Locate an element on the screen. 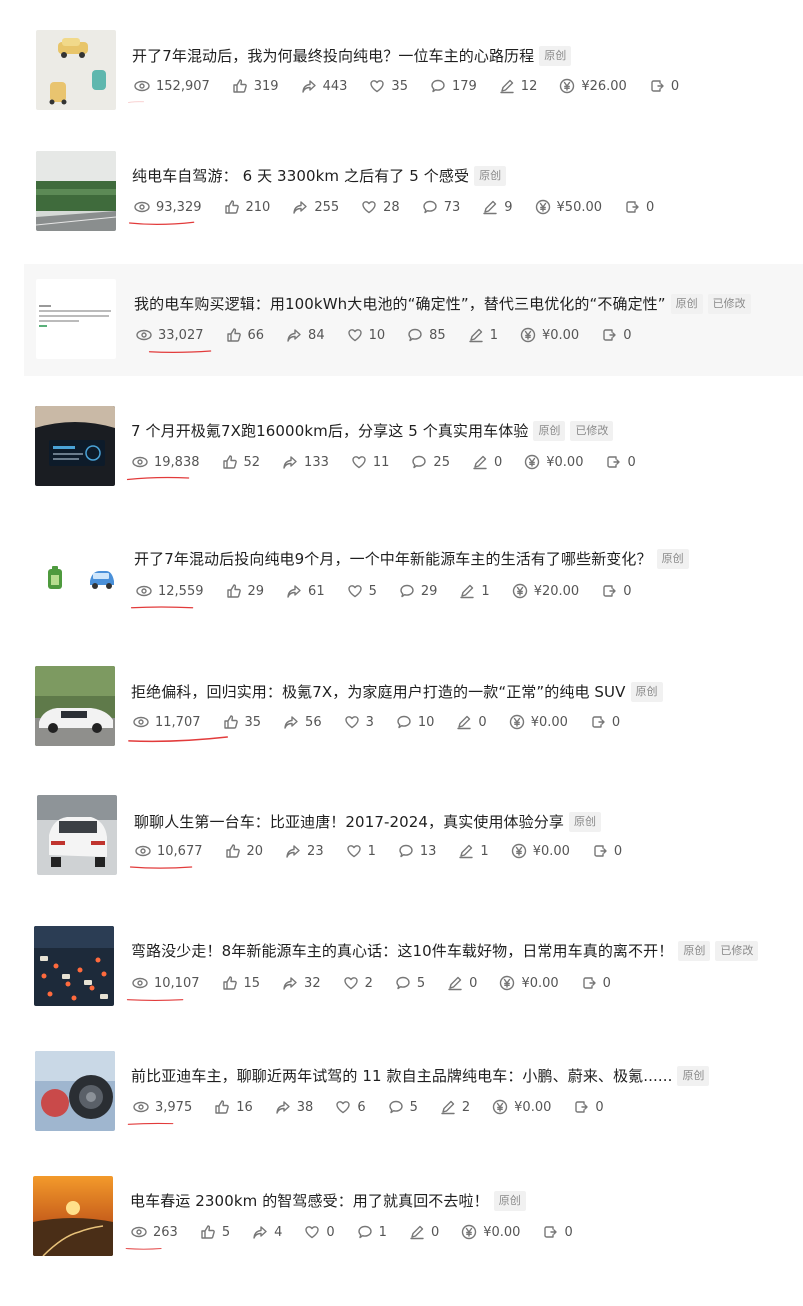  edit-count: 12 is located at coordinates (518, 86).